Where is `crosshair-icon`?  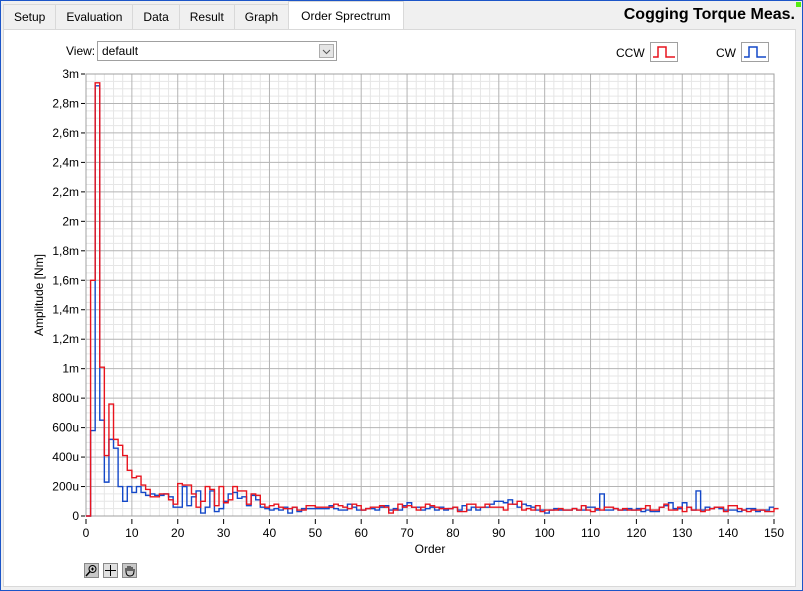
crosshair-icon is located at coordinates (110, 570).